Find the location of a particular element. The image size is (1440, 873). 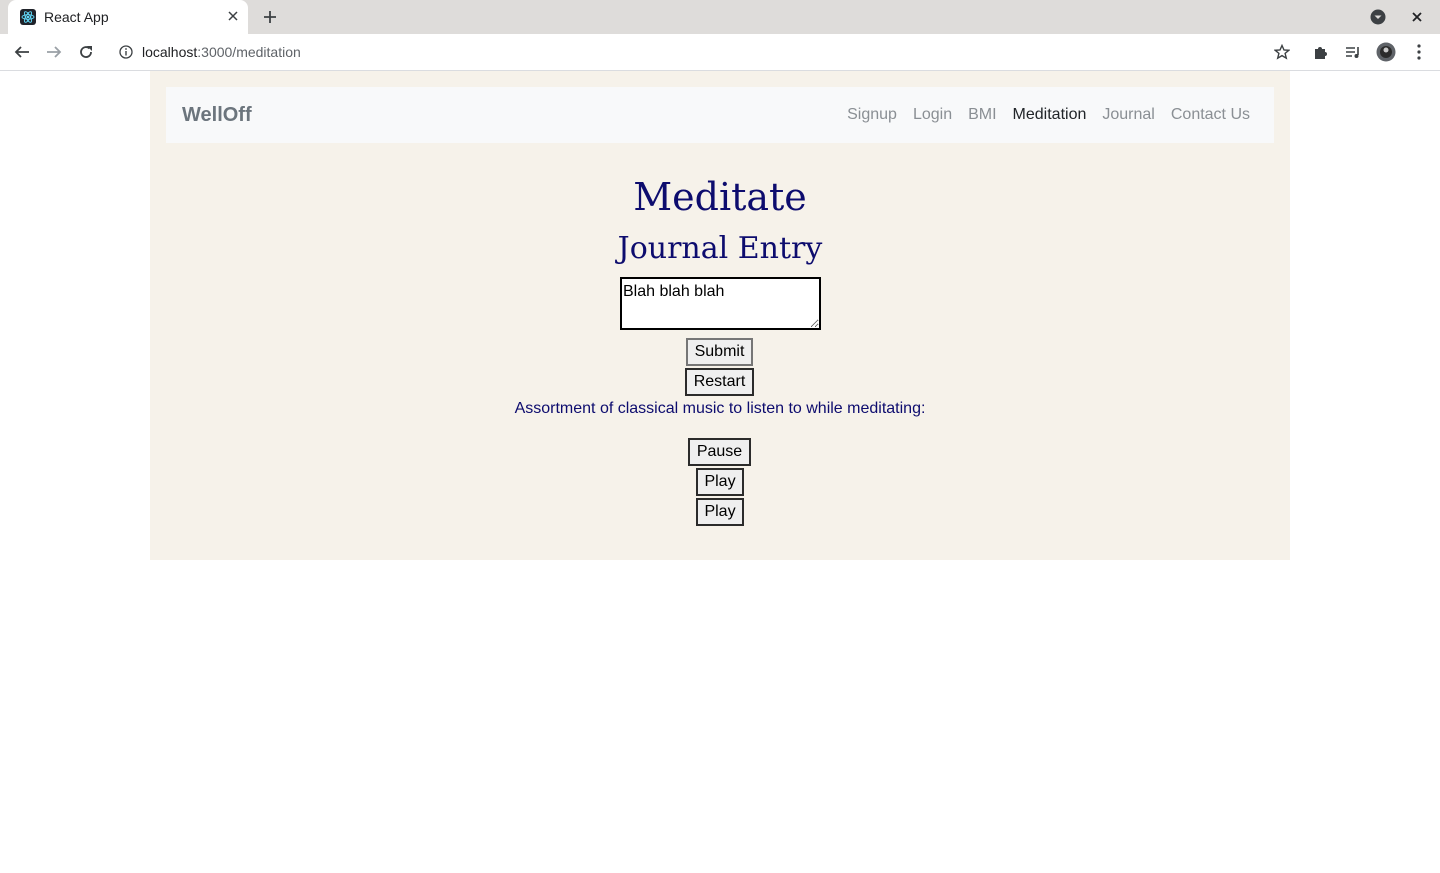

tab-search-icon is located at coordinates (1378, 17).